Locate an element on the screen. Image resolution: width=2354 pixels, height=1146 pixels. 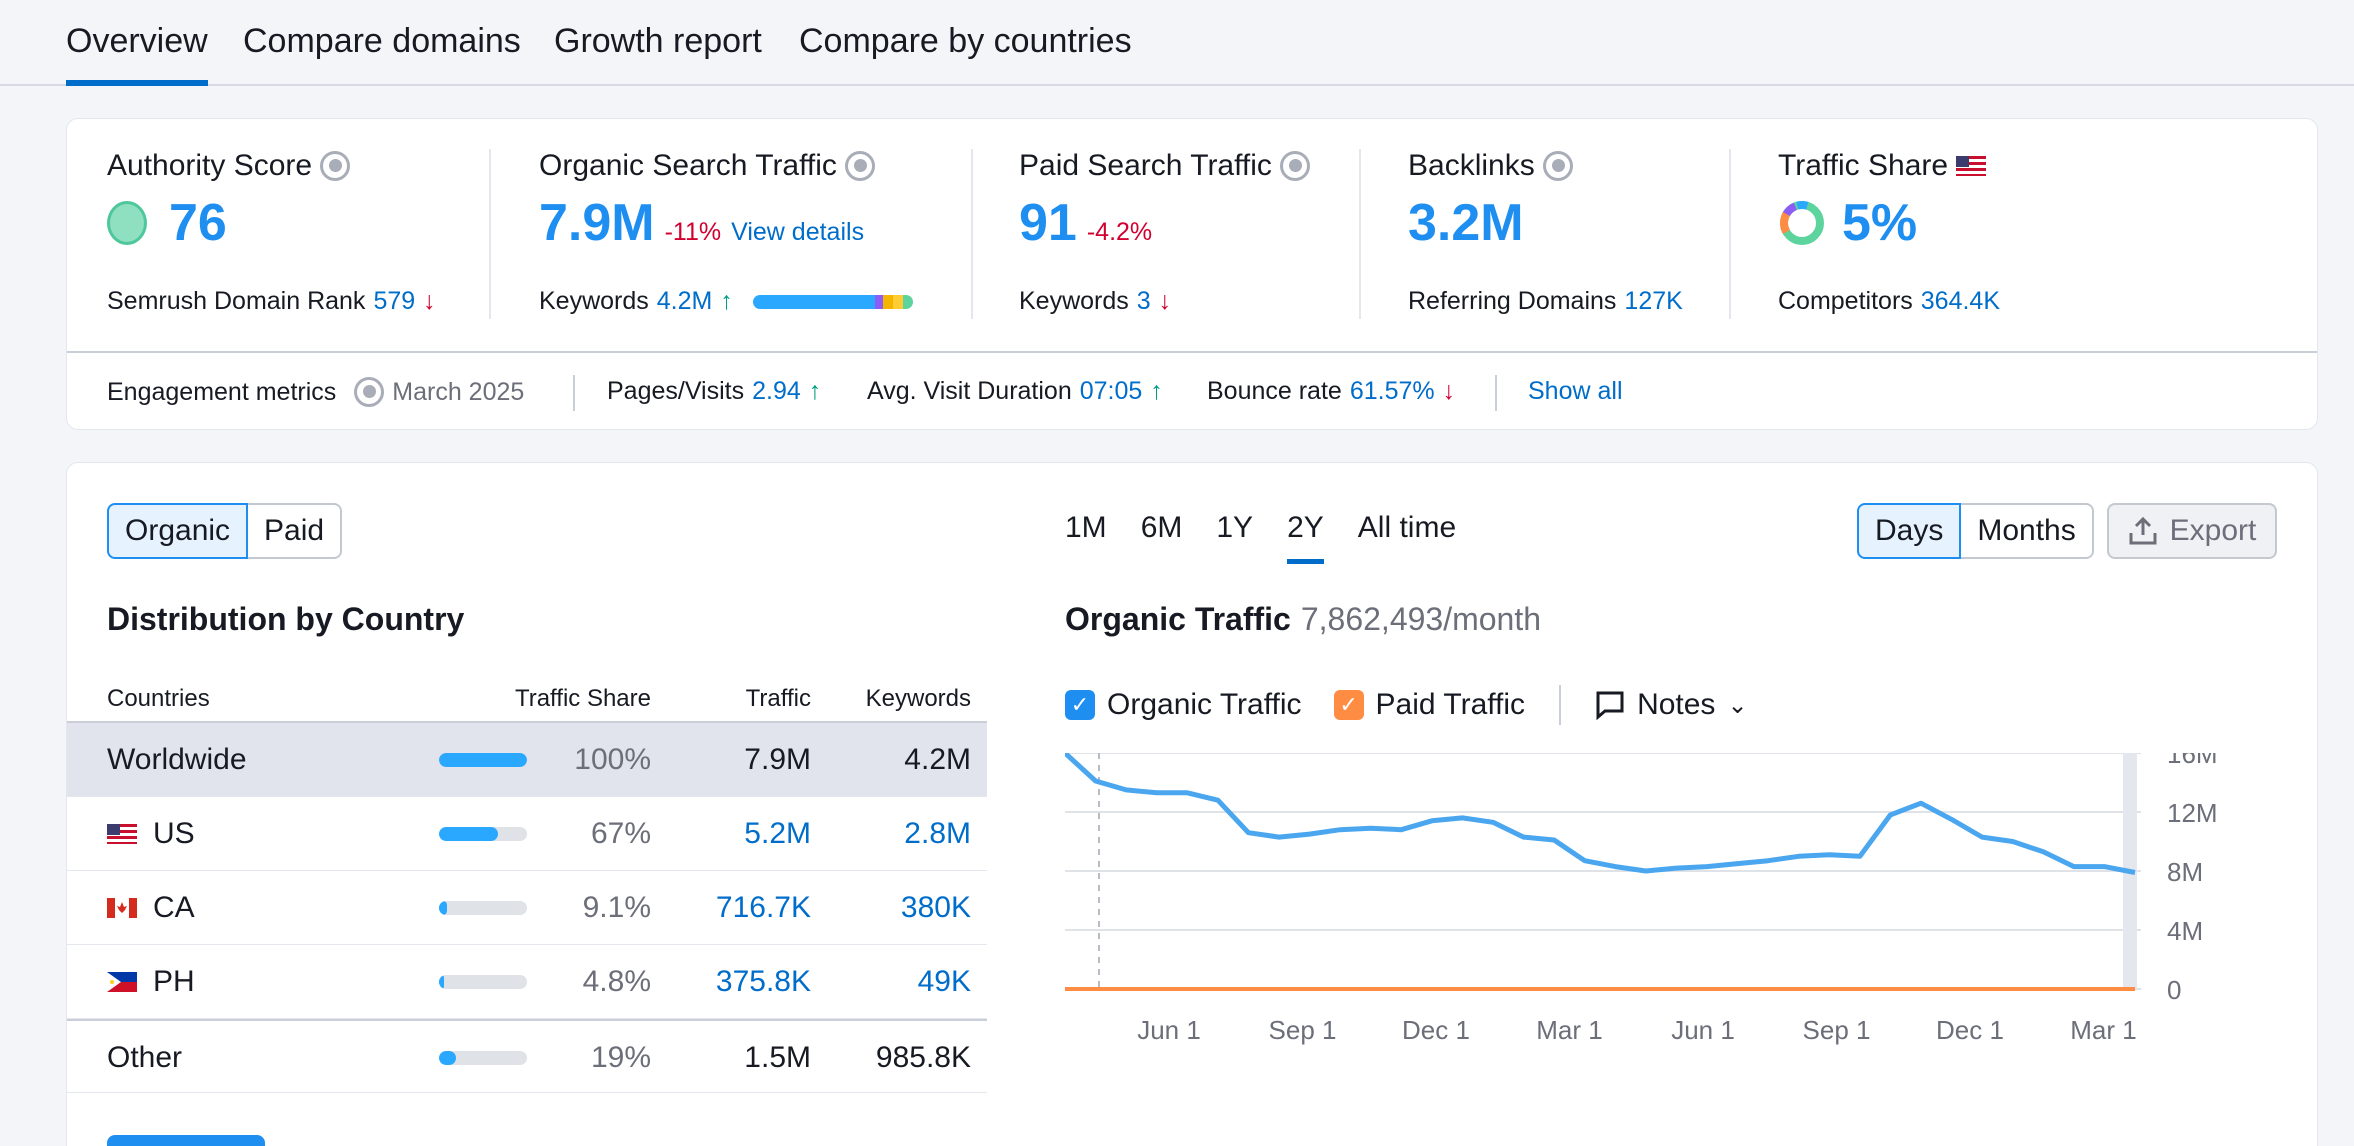
authority-score-value: 76 is located at coordinates (198, 223).